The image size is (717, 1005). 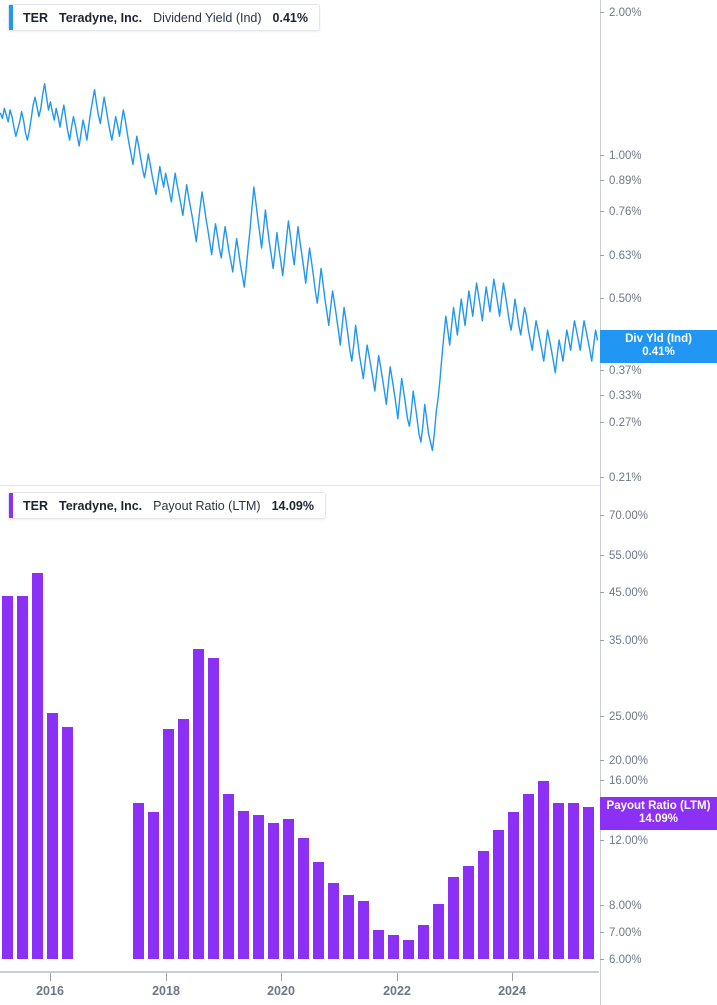 I want to click on legend-metric-bottom: Payout Ratio (LTM), so click(x=207, y=505).